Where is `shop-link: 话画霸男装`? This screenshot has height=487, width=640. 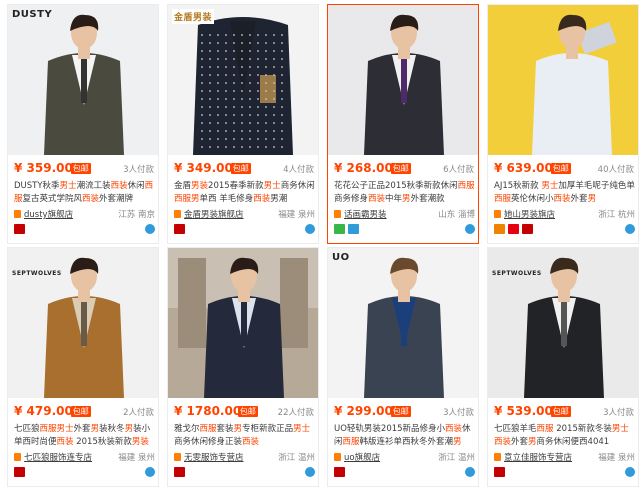
shop-link: 话画霸男装 is located at coordinates (365, 214).